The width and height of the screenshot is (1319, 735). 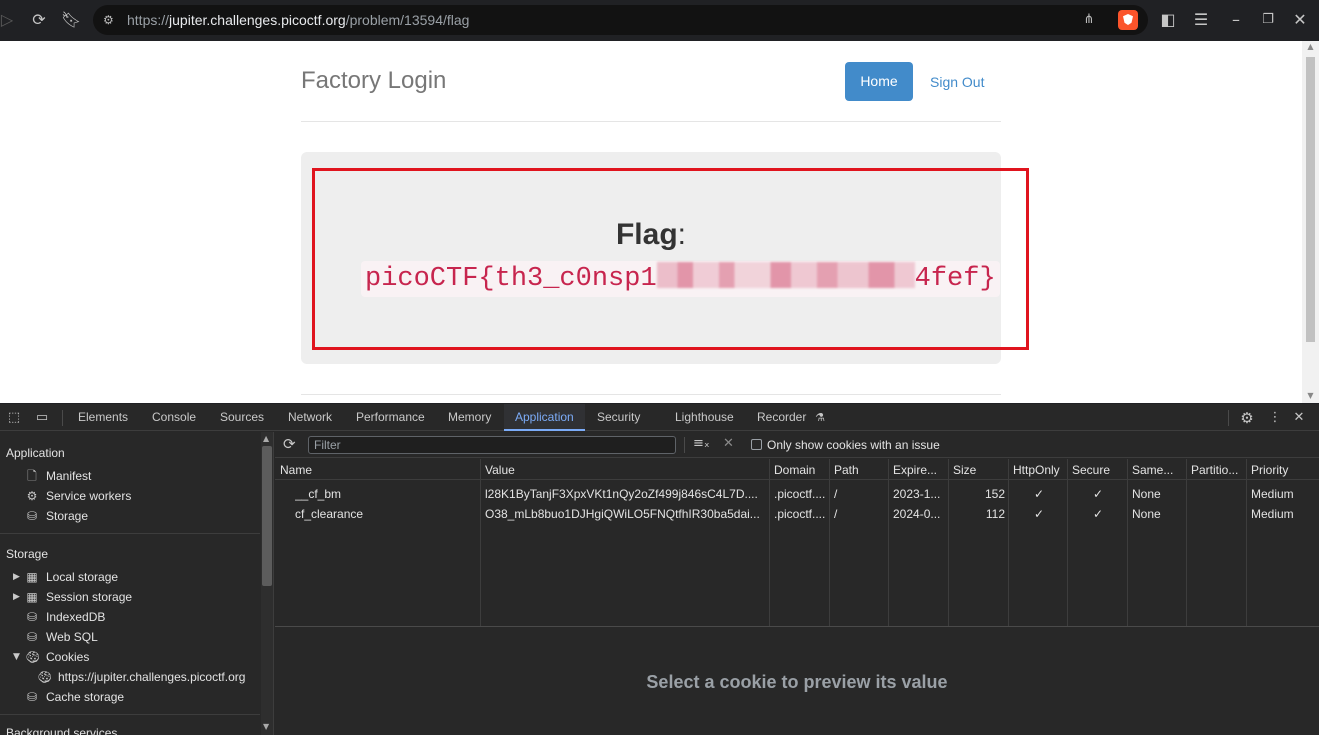 What do you see at coordinates (1268, 20) in the screenshot?
I see `restore-icon: ❐` at bounding box center [1268, 20].